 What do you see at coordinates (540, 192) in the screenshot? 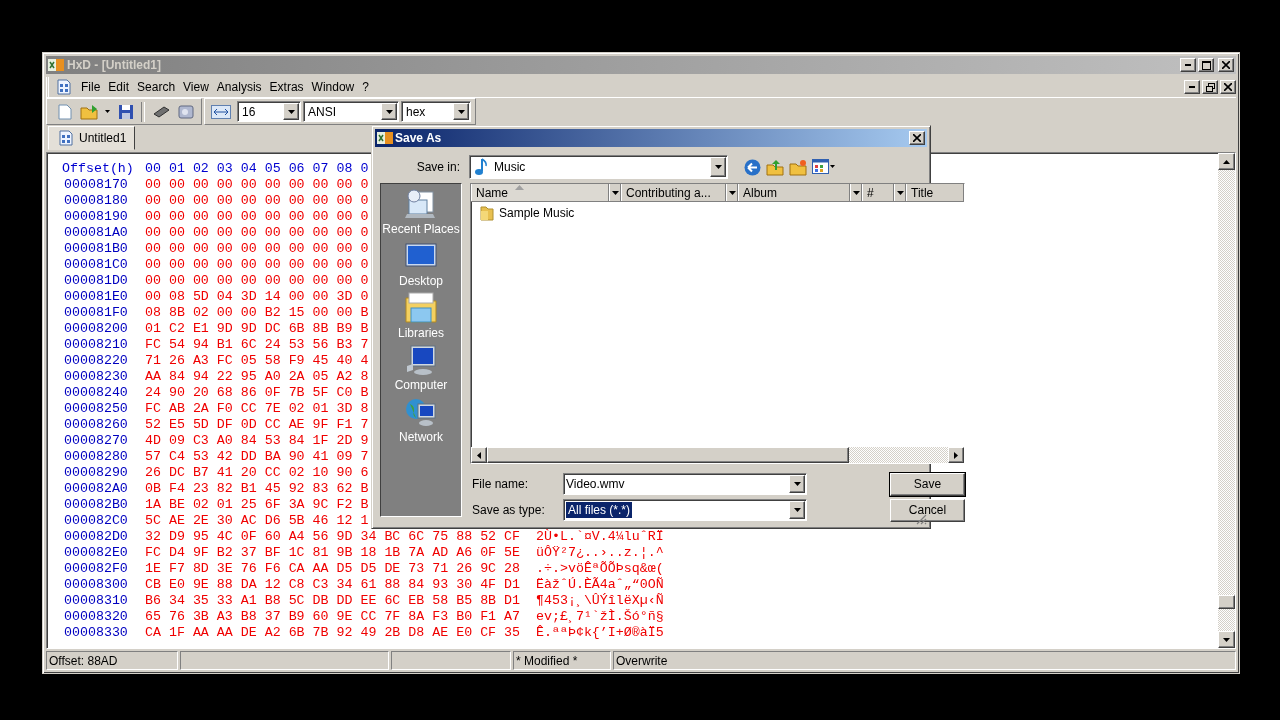
I see `column-header: Name` at bounding box center [540, 192].